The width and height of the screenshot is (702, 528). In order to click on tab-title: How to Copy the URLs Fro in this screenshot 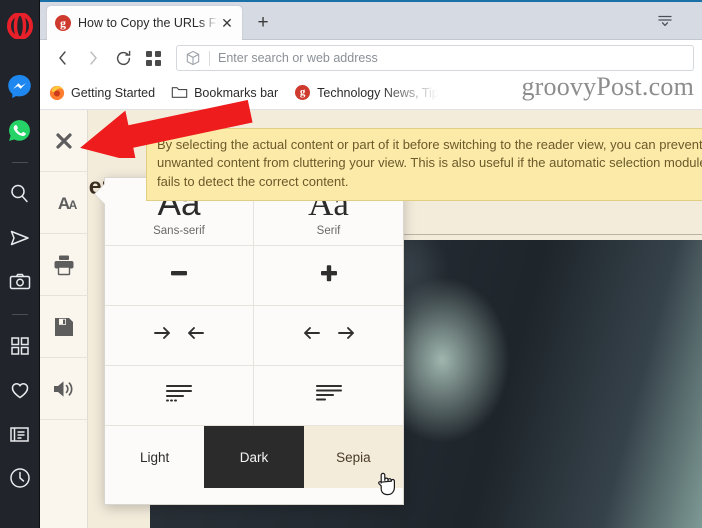, I will do `click(148, 23)`.